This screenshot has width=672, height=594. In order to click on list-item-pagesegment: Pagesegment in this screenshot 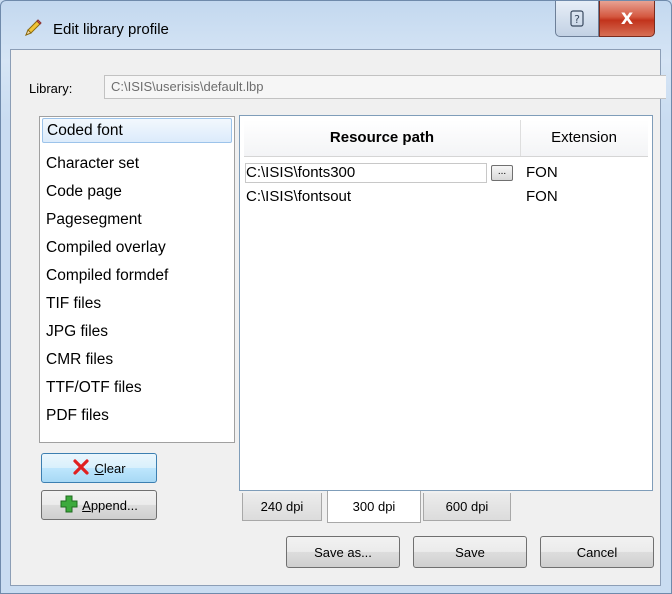, I will do `click(137, 219)`.